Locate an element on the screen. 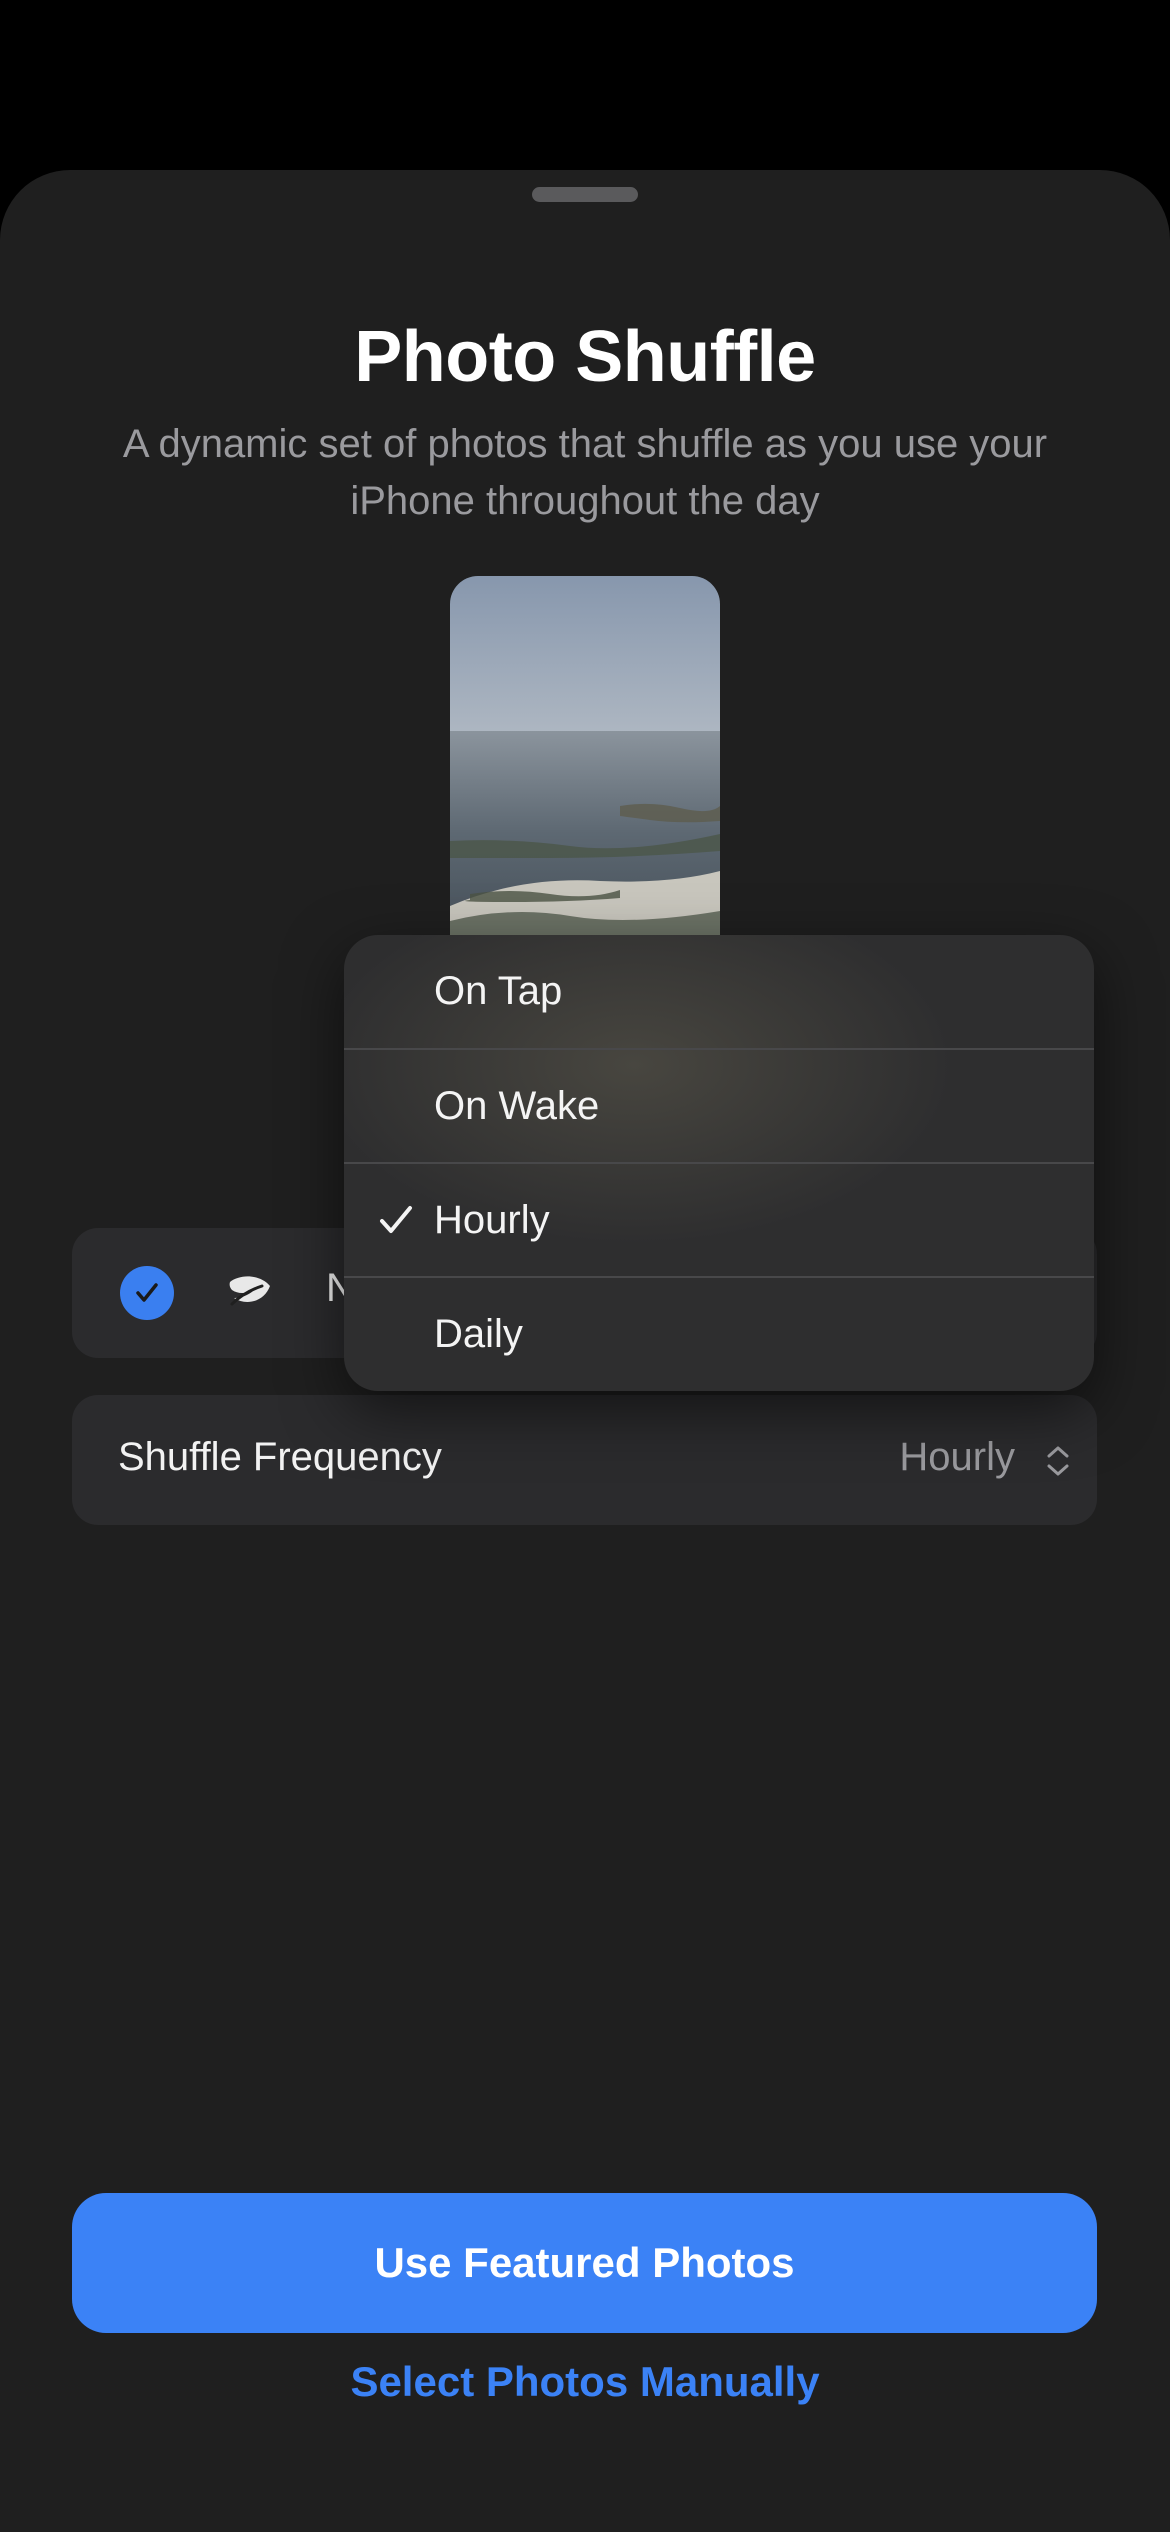 This screenshot has width=1170, height=2532. menu-item-on-wake: On Wake is located at coordinates (719, 1107).